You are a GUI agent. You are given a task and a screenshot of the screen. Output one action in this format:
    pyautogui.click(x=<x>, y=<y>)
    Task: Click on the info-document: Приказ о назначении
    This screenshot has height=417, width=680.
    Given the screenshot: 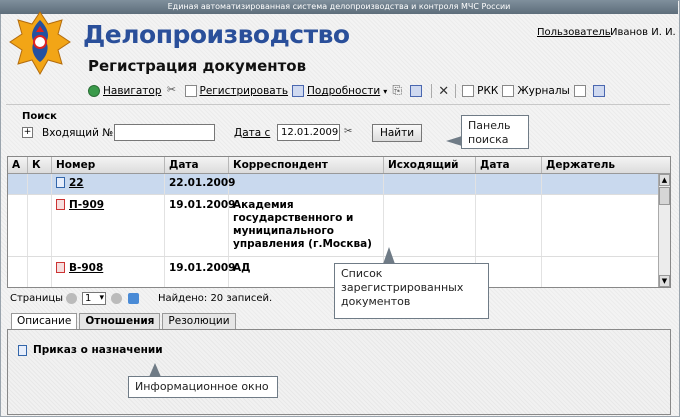 What is the action you would take?
    pyautogui.click(x=90, y=350)
    